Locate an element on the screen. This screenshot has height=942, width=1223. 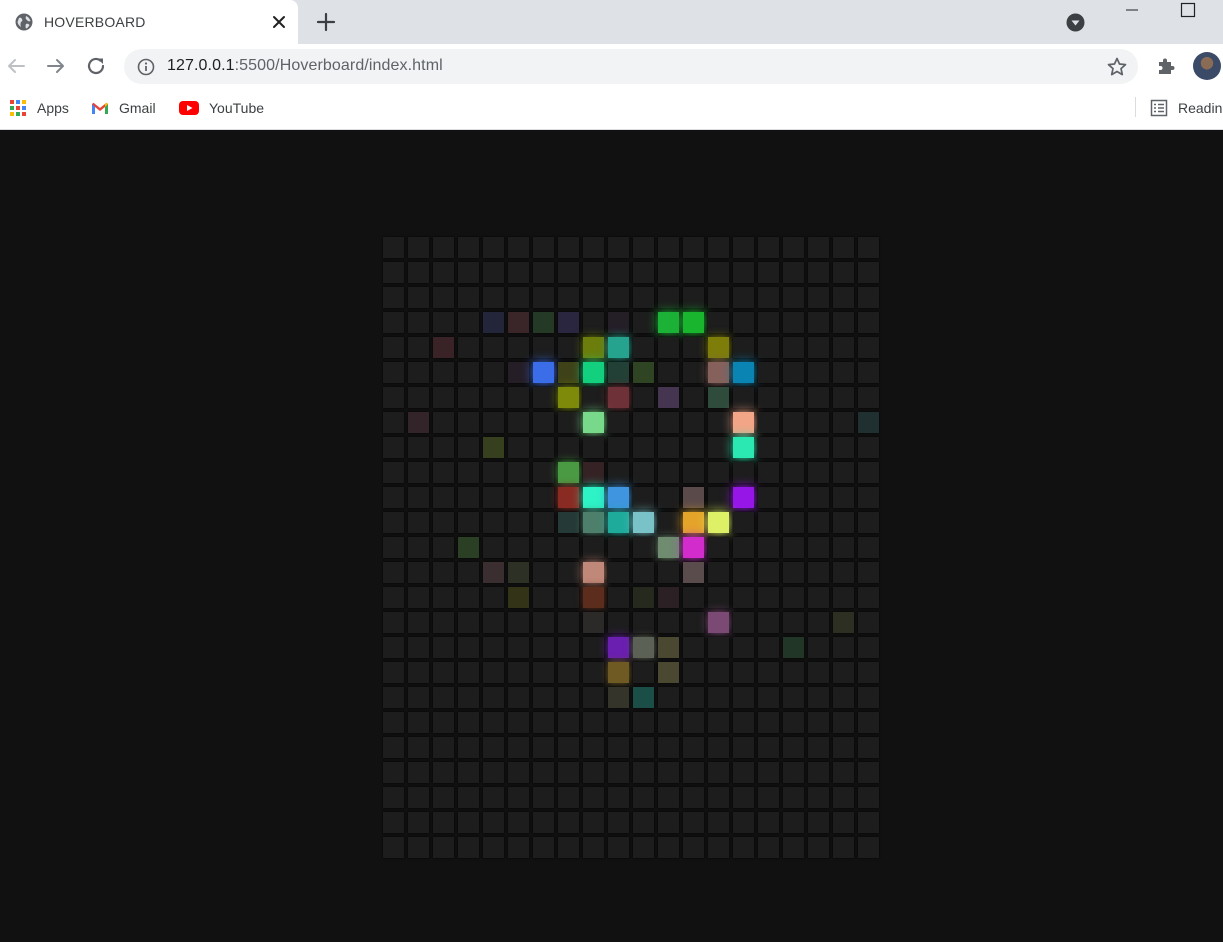
tab-hoverboard: HOVERBOARD is located at coordinates (149, 22).